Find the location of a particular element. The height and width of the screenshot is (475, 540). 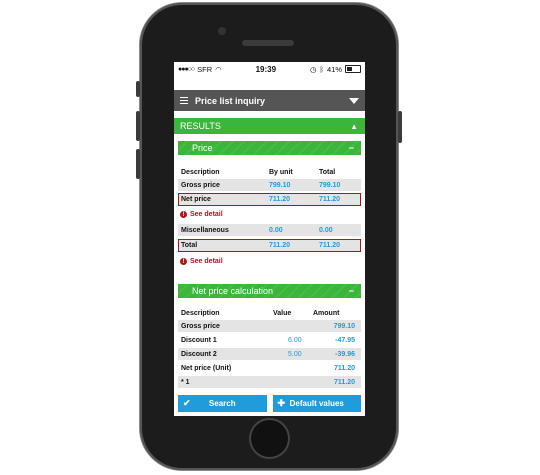

home-button is located at coordinates (269, 438).